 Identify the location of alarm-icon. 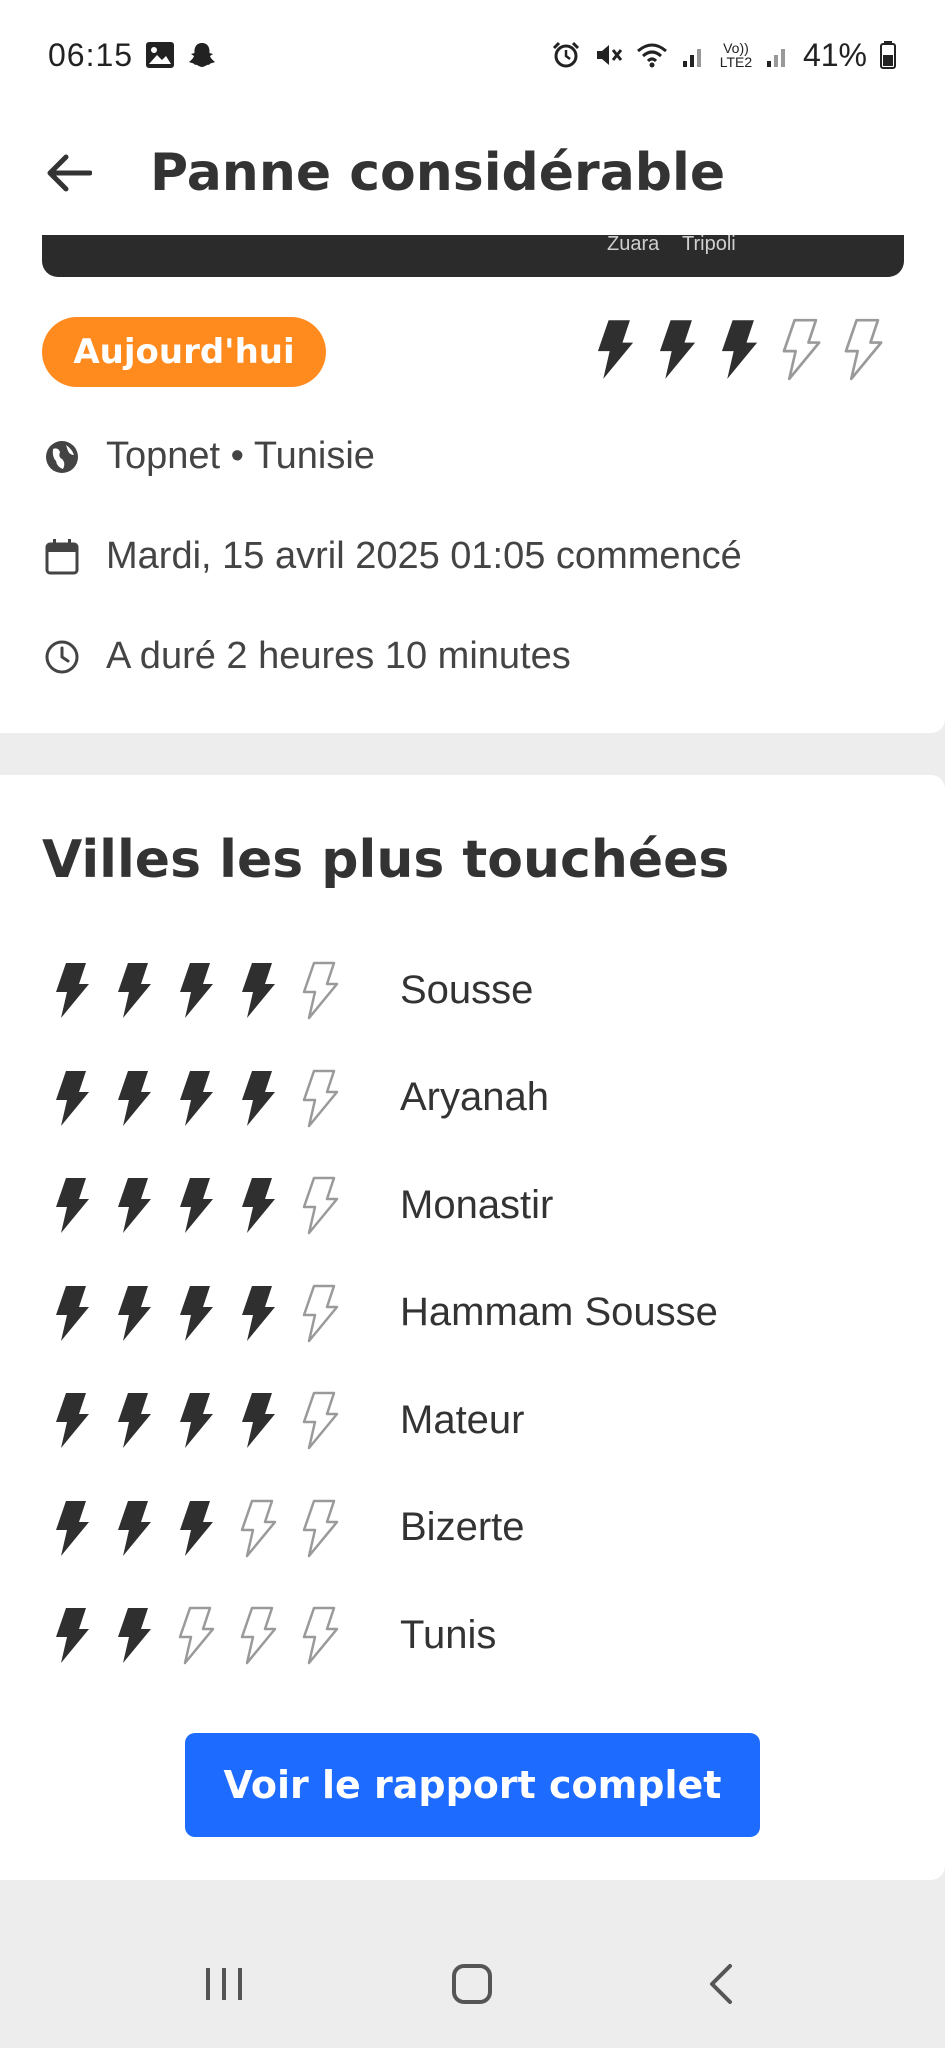
(566, 55).